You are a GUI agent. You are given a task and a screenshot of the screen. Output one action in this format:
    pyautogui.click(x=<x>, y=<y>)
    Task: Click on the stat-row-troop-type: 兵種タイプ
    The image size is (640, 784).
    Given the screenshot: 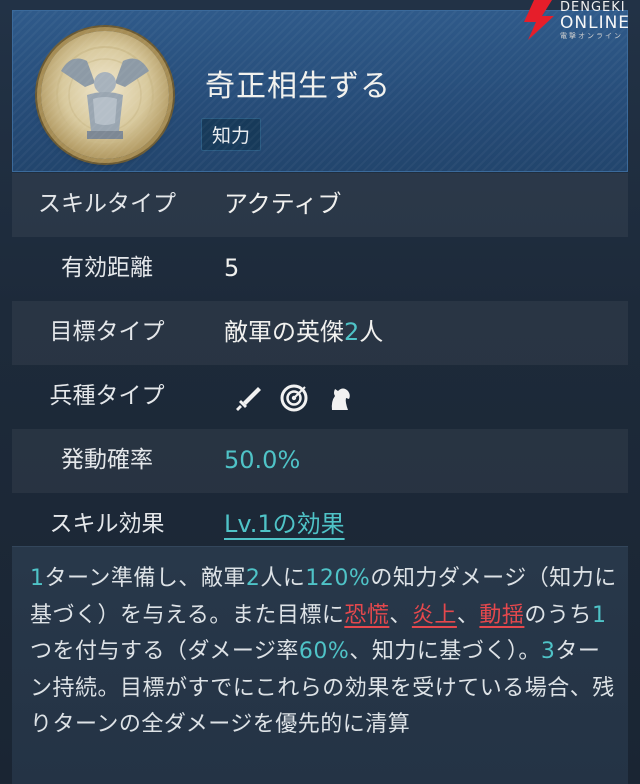 What is the action you would take?
    pyautogui.click(x=320, y=397)
    